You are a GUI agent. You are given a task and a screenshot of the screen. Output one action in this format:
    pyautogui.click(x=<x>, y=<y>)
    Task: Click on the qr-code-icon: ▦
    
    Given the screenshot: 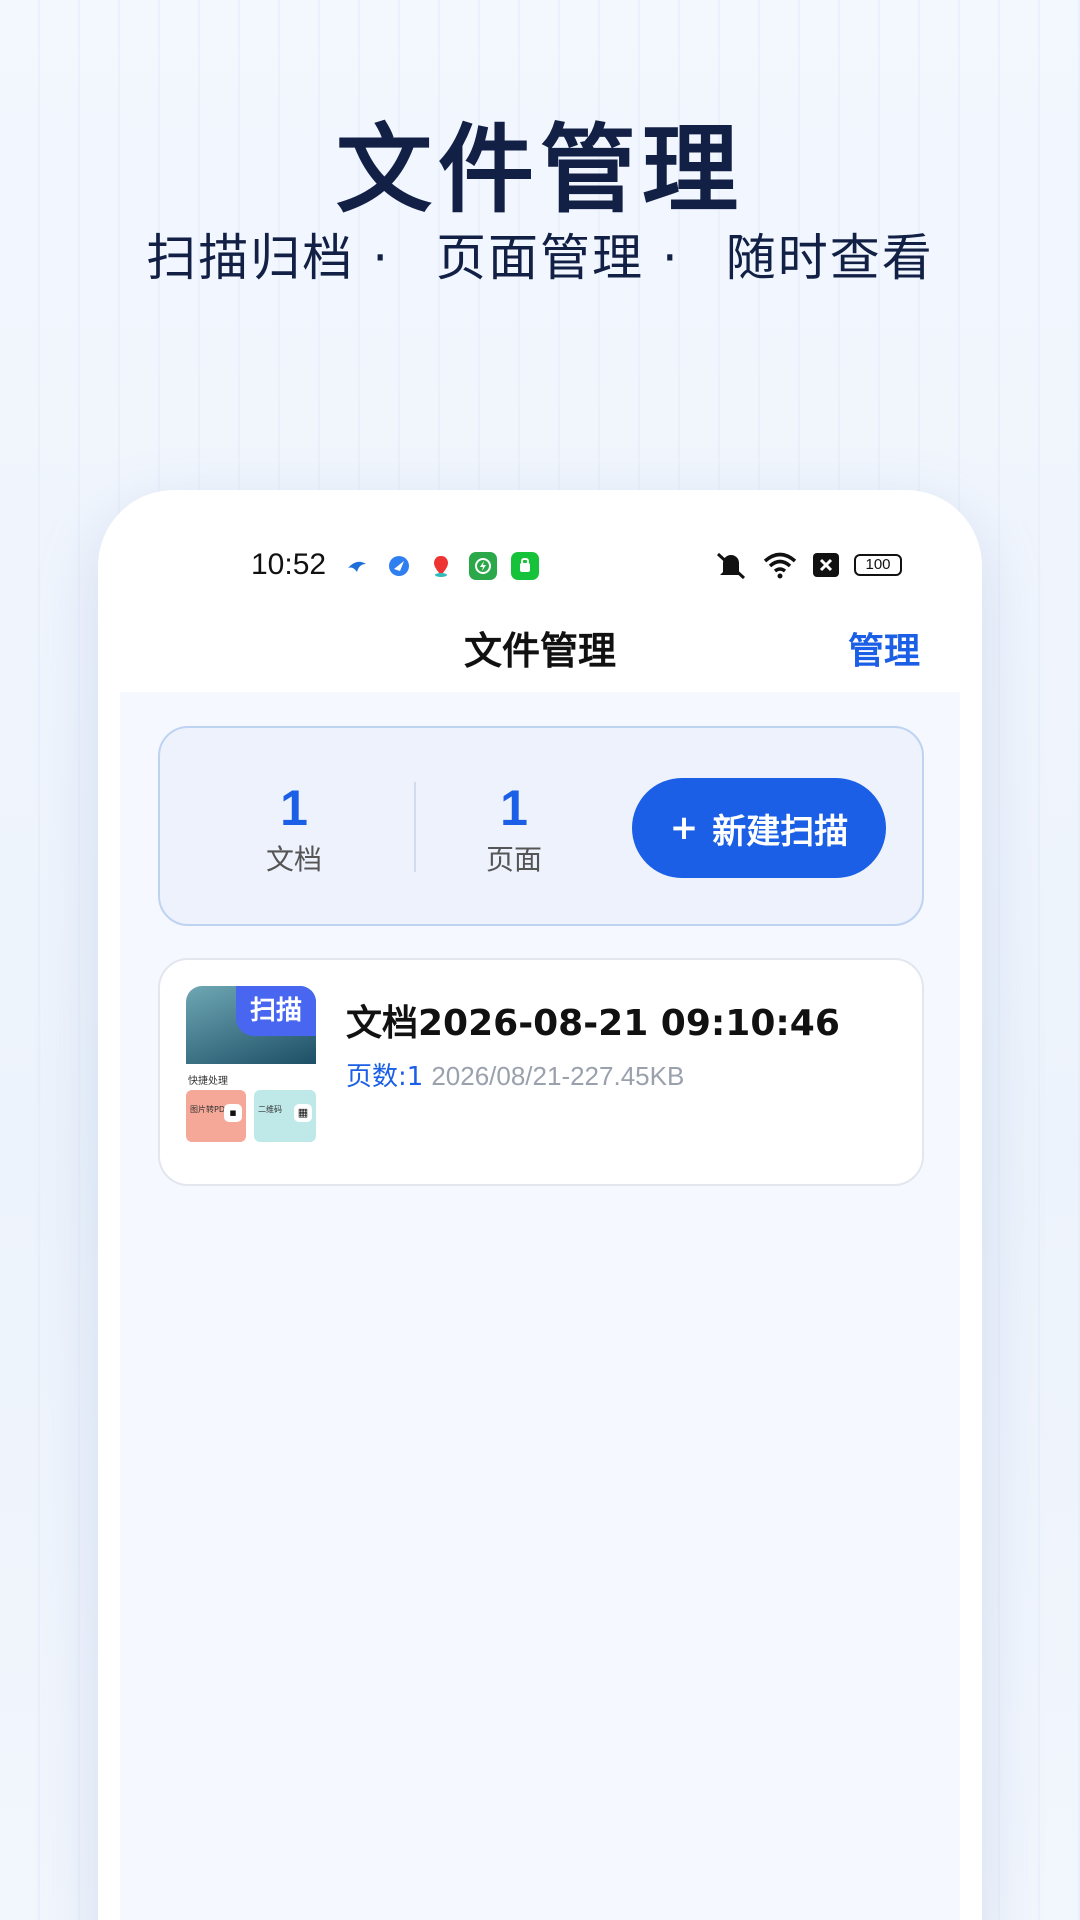 What is the action you would take?
    pyautogui.click(x=303, y=1113)
    